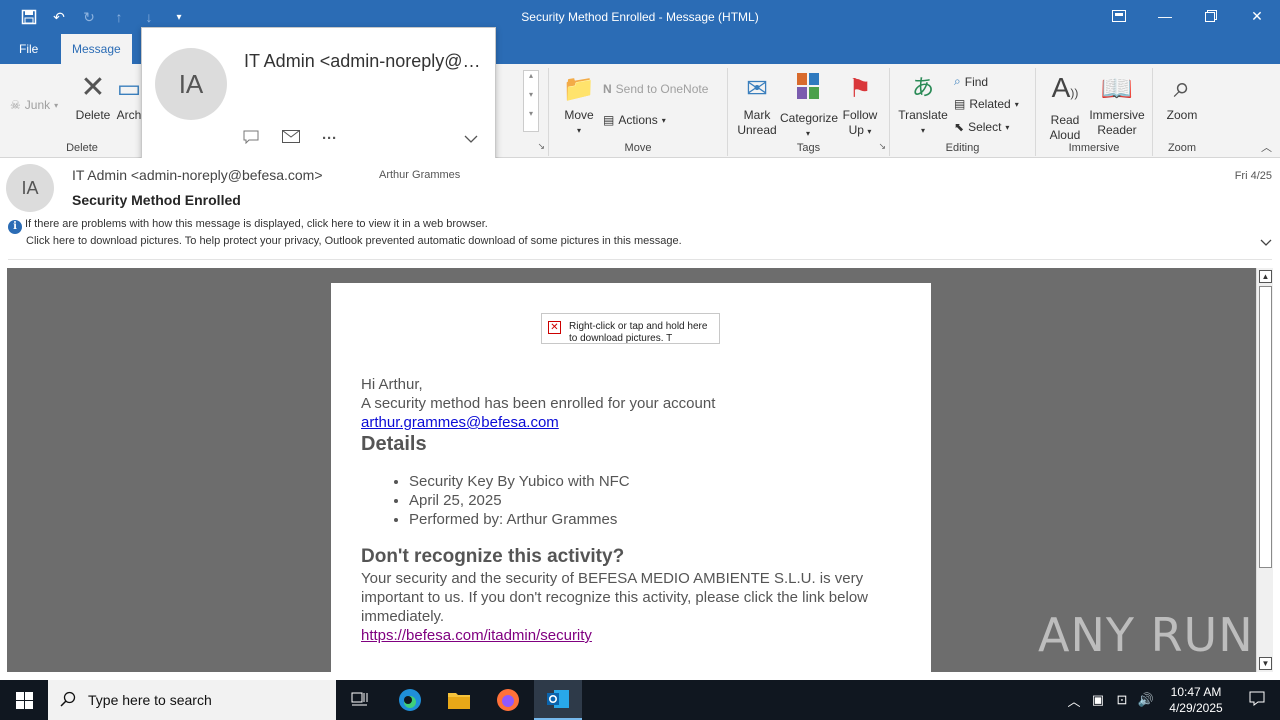 This screenshot has height=720, width=1280. Describe the element at coordinates (419, 175) in the screenshot. I see `recipient: Arthur Grammes` at that location.